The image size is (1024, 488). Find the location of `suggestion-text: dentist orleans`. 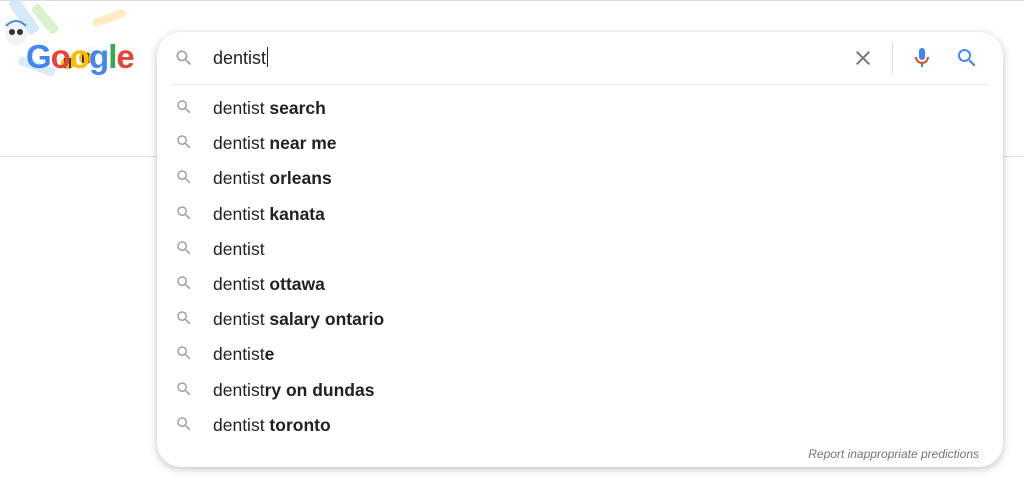

suggestion-text: dentist orleans is located at coordinates (272, 178).